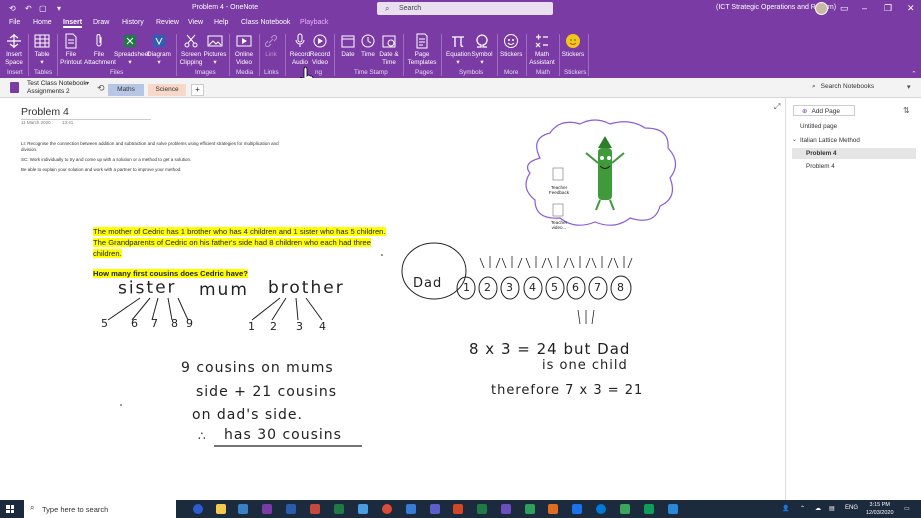  Describe the element at coordinates (101, 88) in the screenshot. I see `back-arrow-icon: ⟲` at that location.